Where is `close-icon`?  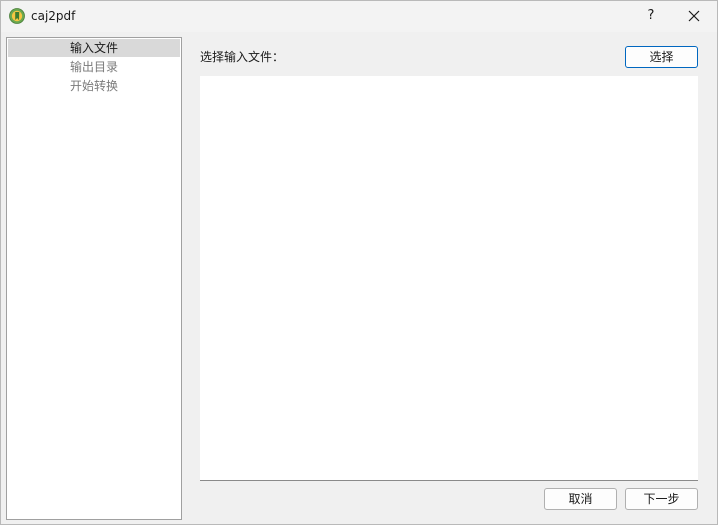
close-icon is located at coordinates (694, 16).